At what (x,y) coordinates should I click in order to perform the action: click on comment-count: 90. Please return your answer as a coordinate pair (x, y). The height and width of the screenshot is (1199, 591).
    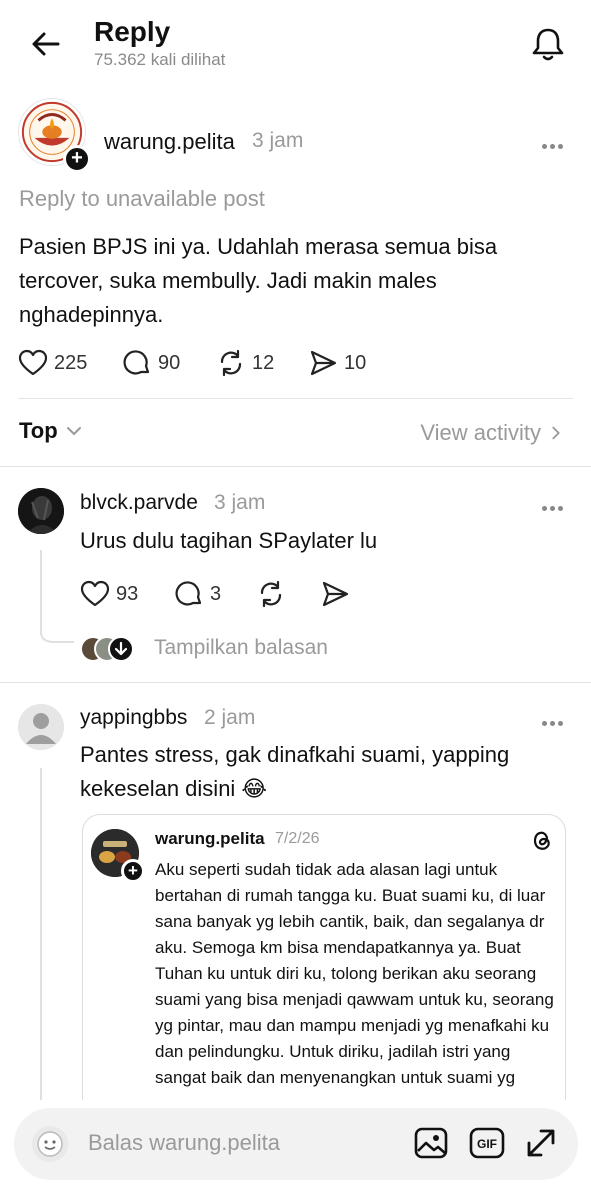
    Looking at the image, I should click on (169, 362).